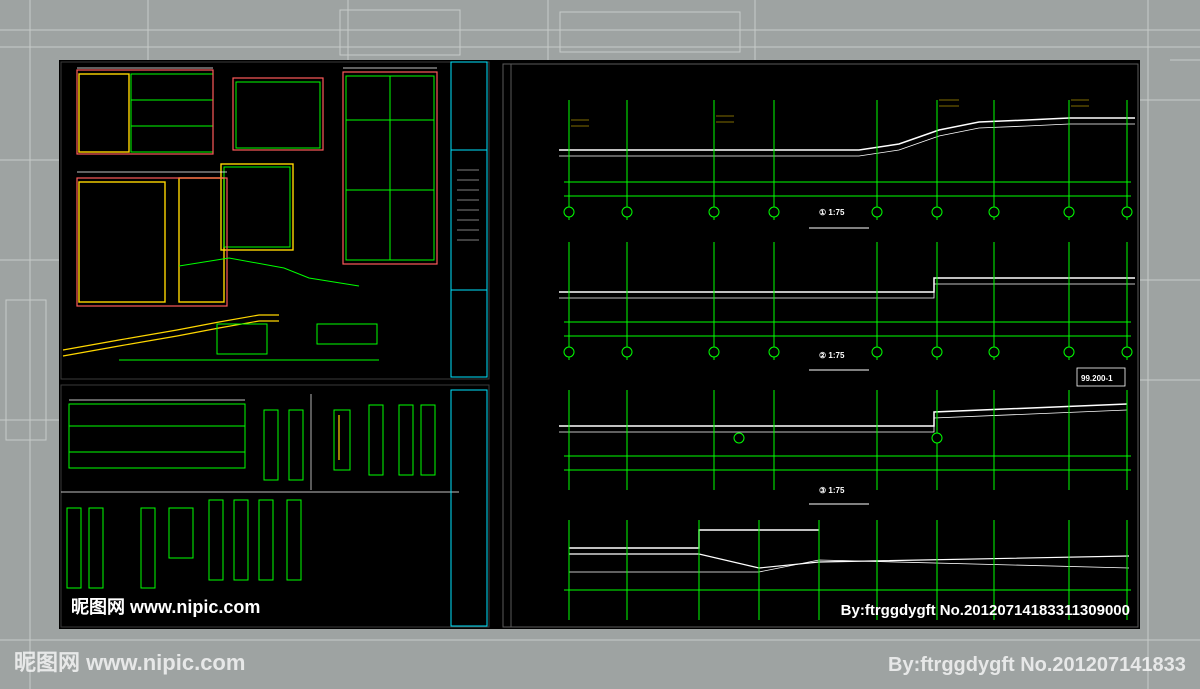 This screenshot has width=1200, height=689. What do you see at coordinates (1037, 665) in the screenshot?
I see `credit-watermark-large: By:ftrggdygft No.201207141833` at bounding box center [1037, 665].